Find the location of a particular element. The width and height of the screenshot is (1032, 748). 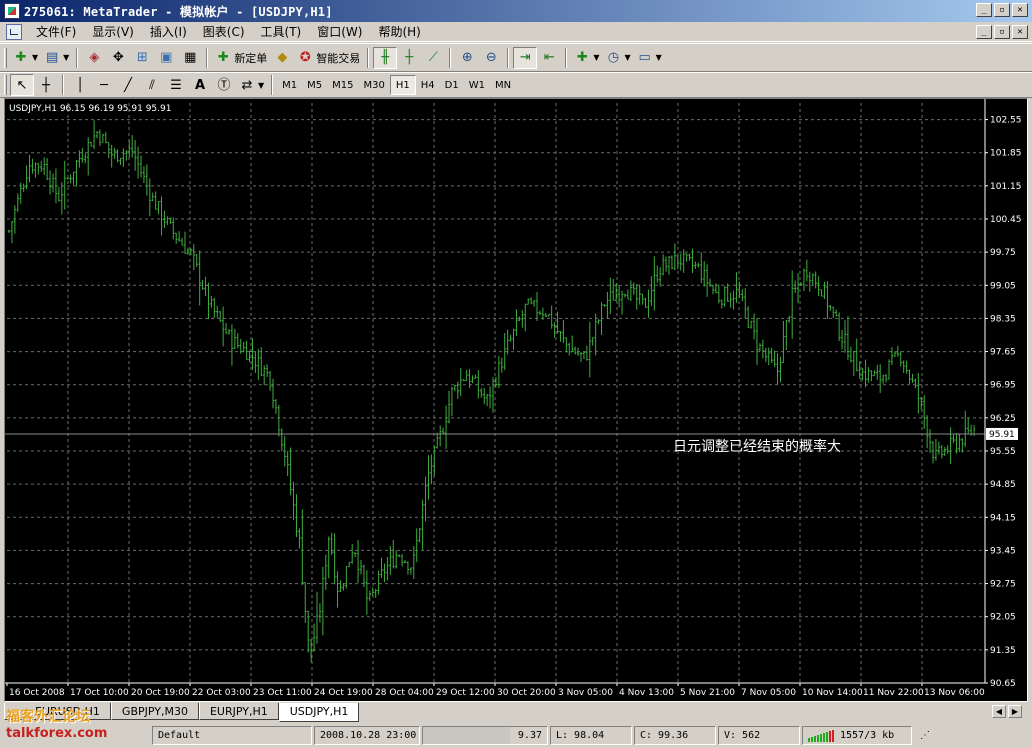

new-chart-button: ✚ ▼ is located at coordinates (25, 58).